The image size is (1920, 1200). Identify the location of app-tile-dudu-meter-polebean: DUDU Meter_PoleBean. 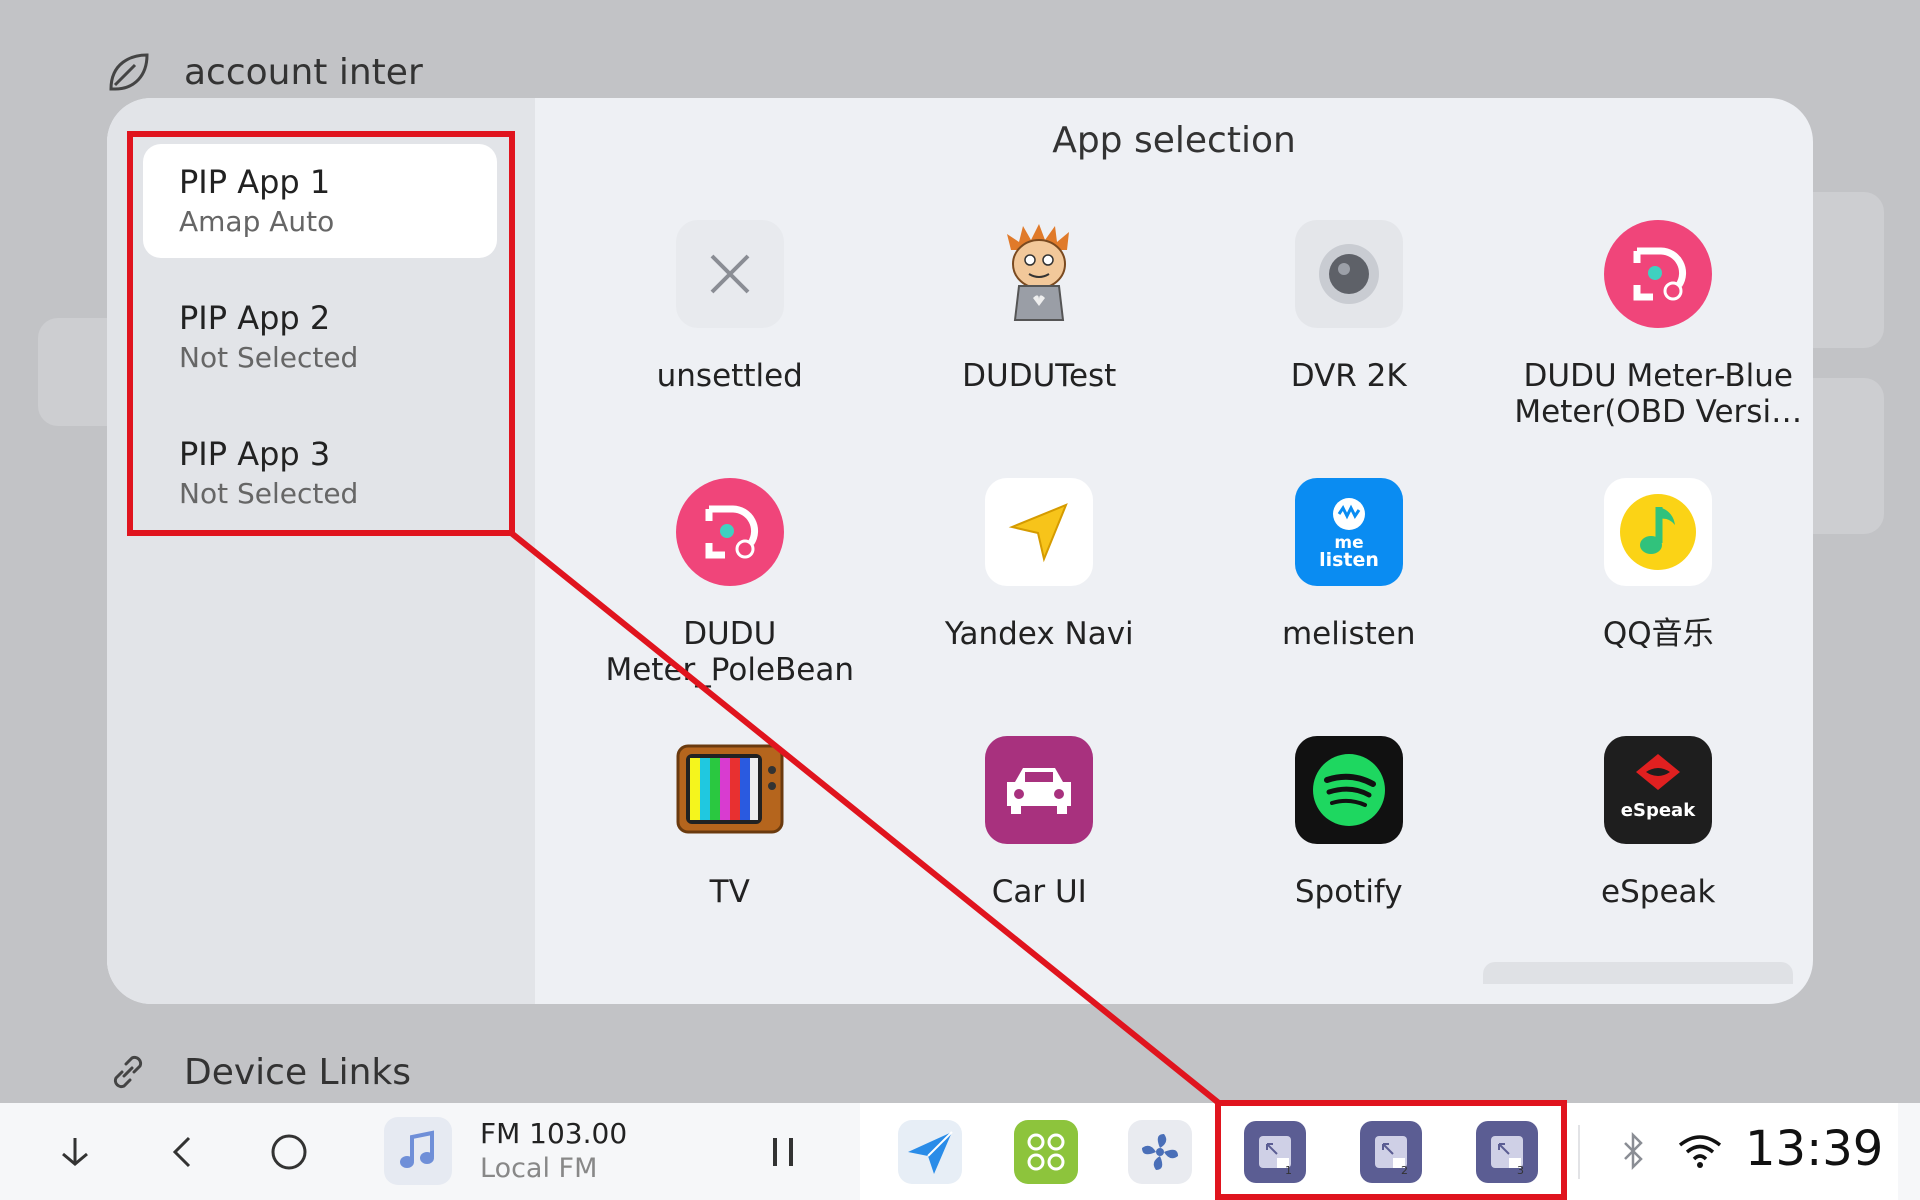
(730, 605).